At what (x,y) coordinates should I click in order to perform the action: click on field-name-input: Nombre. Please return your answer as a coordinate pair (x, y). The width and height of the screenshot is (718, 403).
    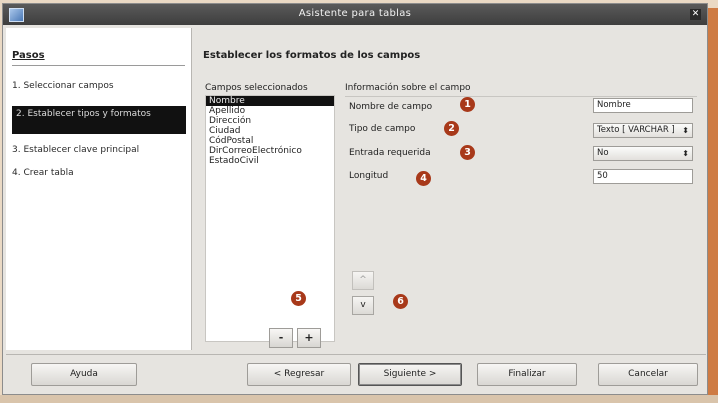
    Looking at the image, I should click on (643, 105).